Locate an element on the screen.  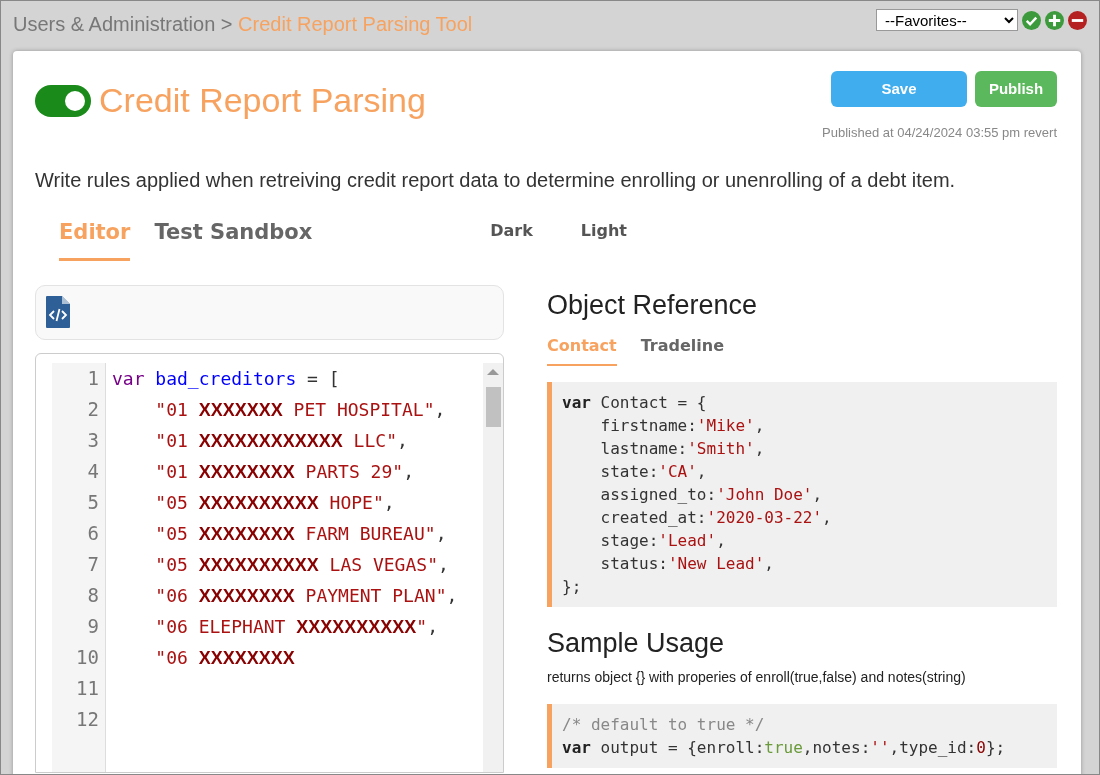
line-number: 7 is located at coordinates (93, 564).